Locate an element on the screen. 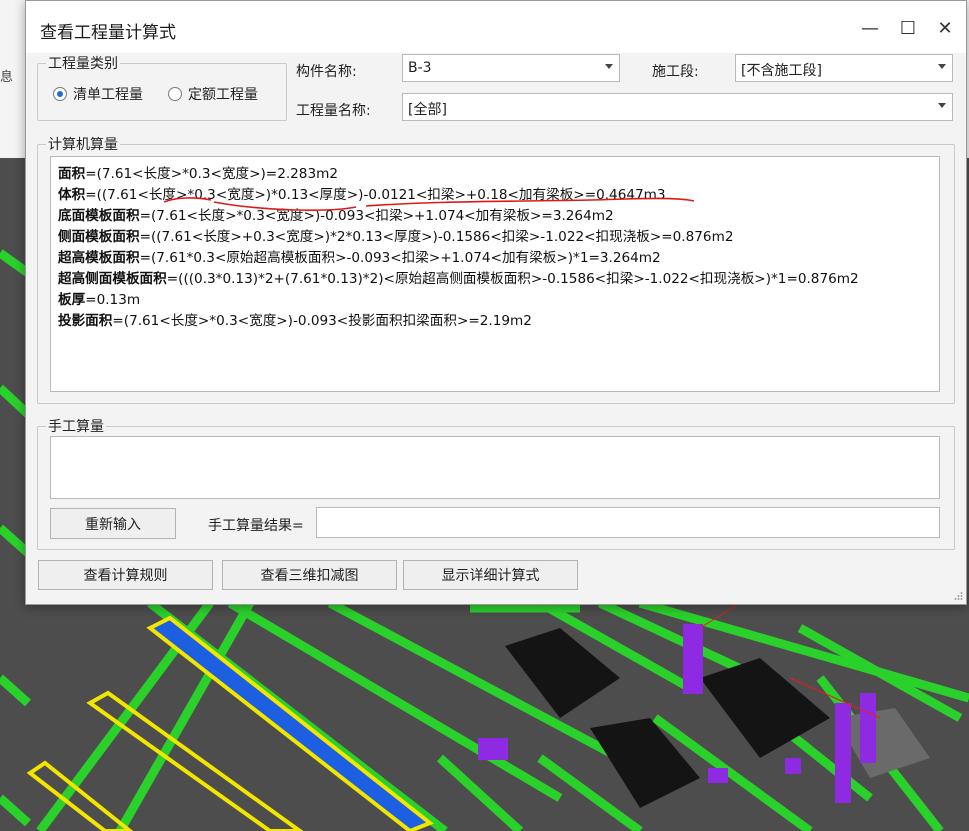 The image size is (969, 831). construction-stage-label: 施工段: is located at coordinates (675, 72).